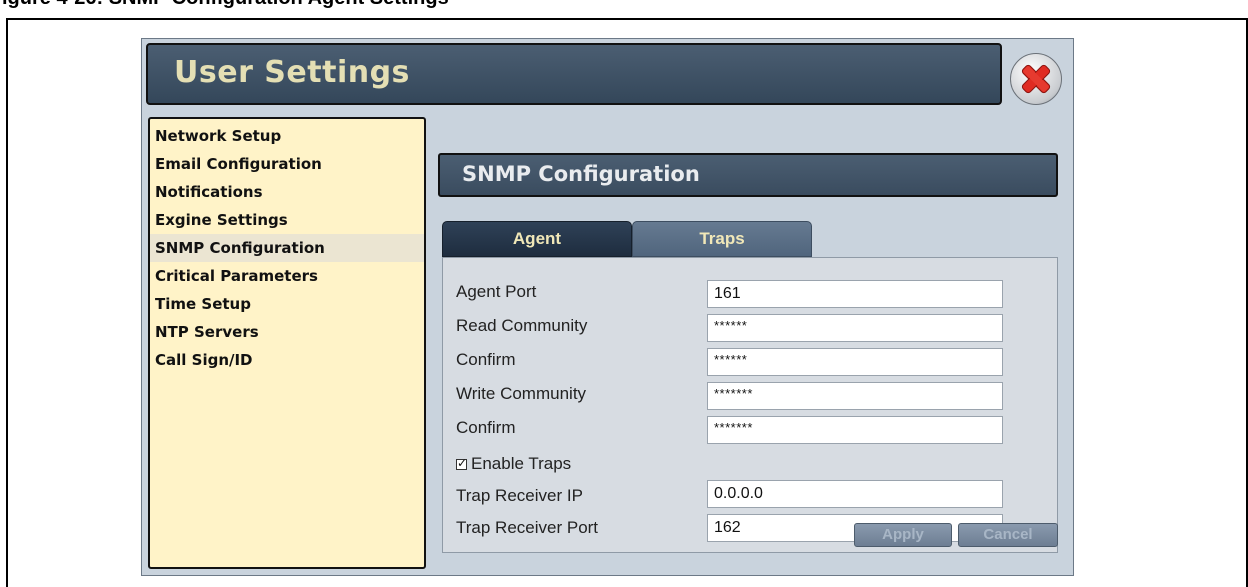 The image size is (1248, 587). I want to click on apply-button: Apply, so click(903, 535).